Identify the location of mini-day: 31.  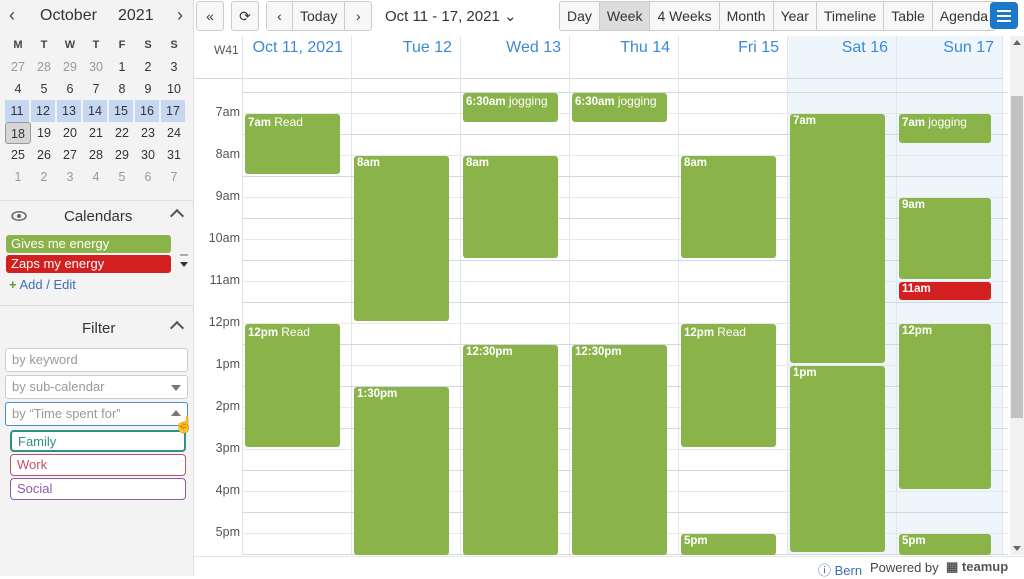
(174, 155).